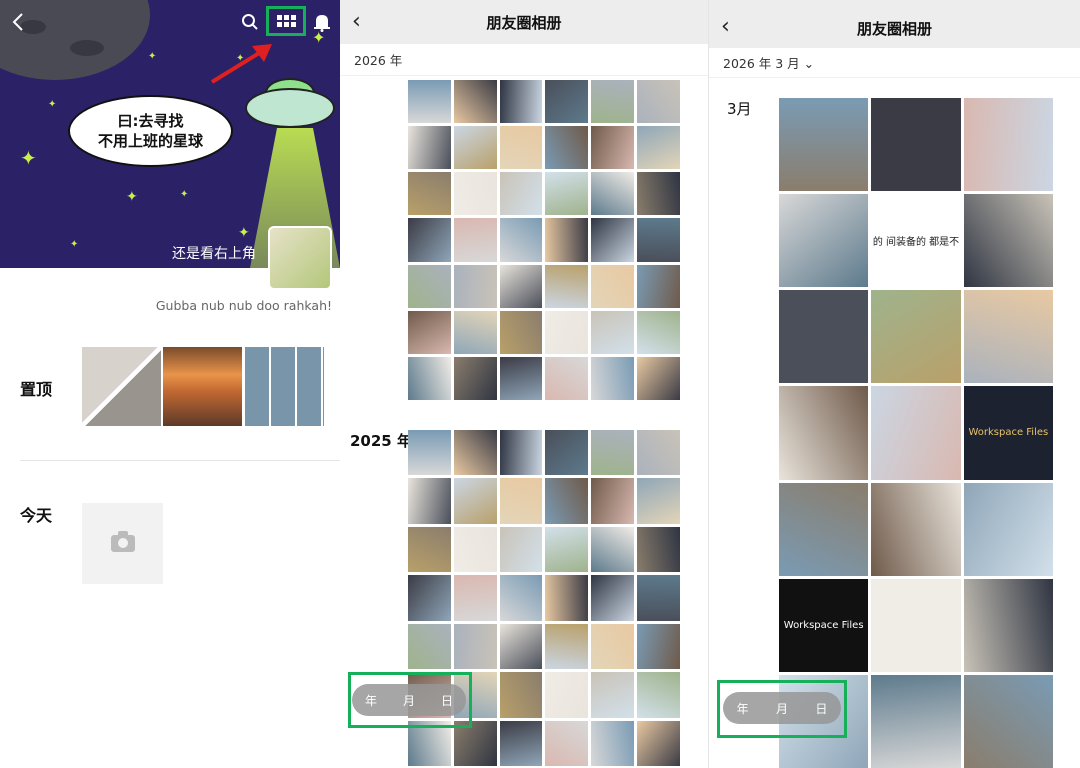 This screenshot has height=768, width=1080. I want to click on avatar, so click(300, 258).